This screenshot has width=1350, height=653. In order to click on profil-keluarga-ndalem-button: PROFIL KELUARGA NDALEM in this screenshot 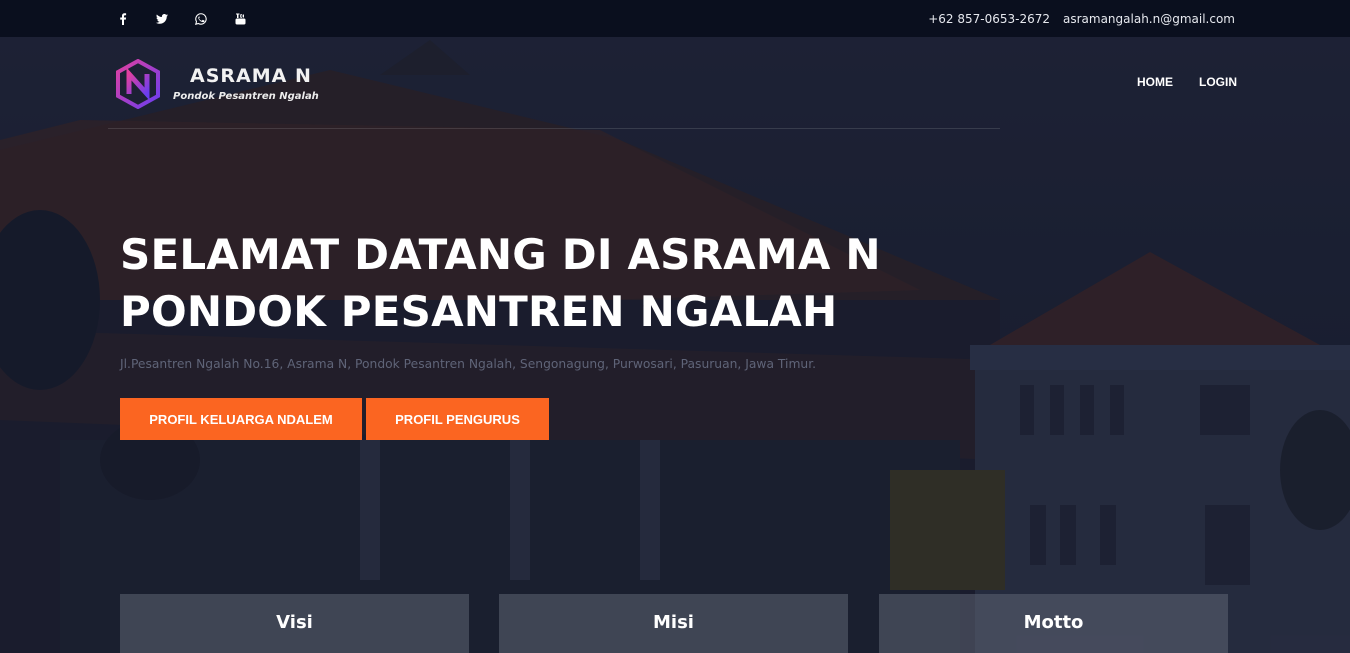, I will do `click(241, 419)`.